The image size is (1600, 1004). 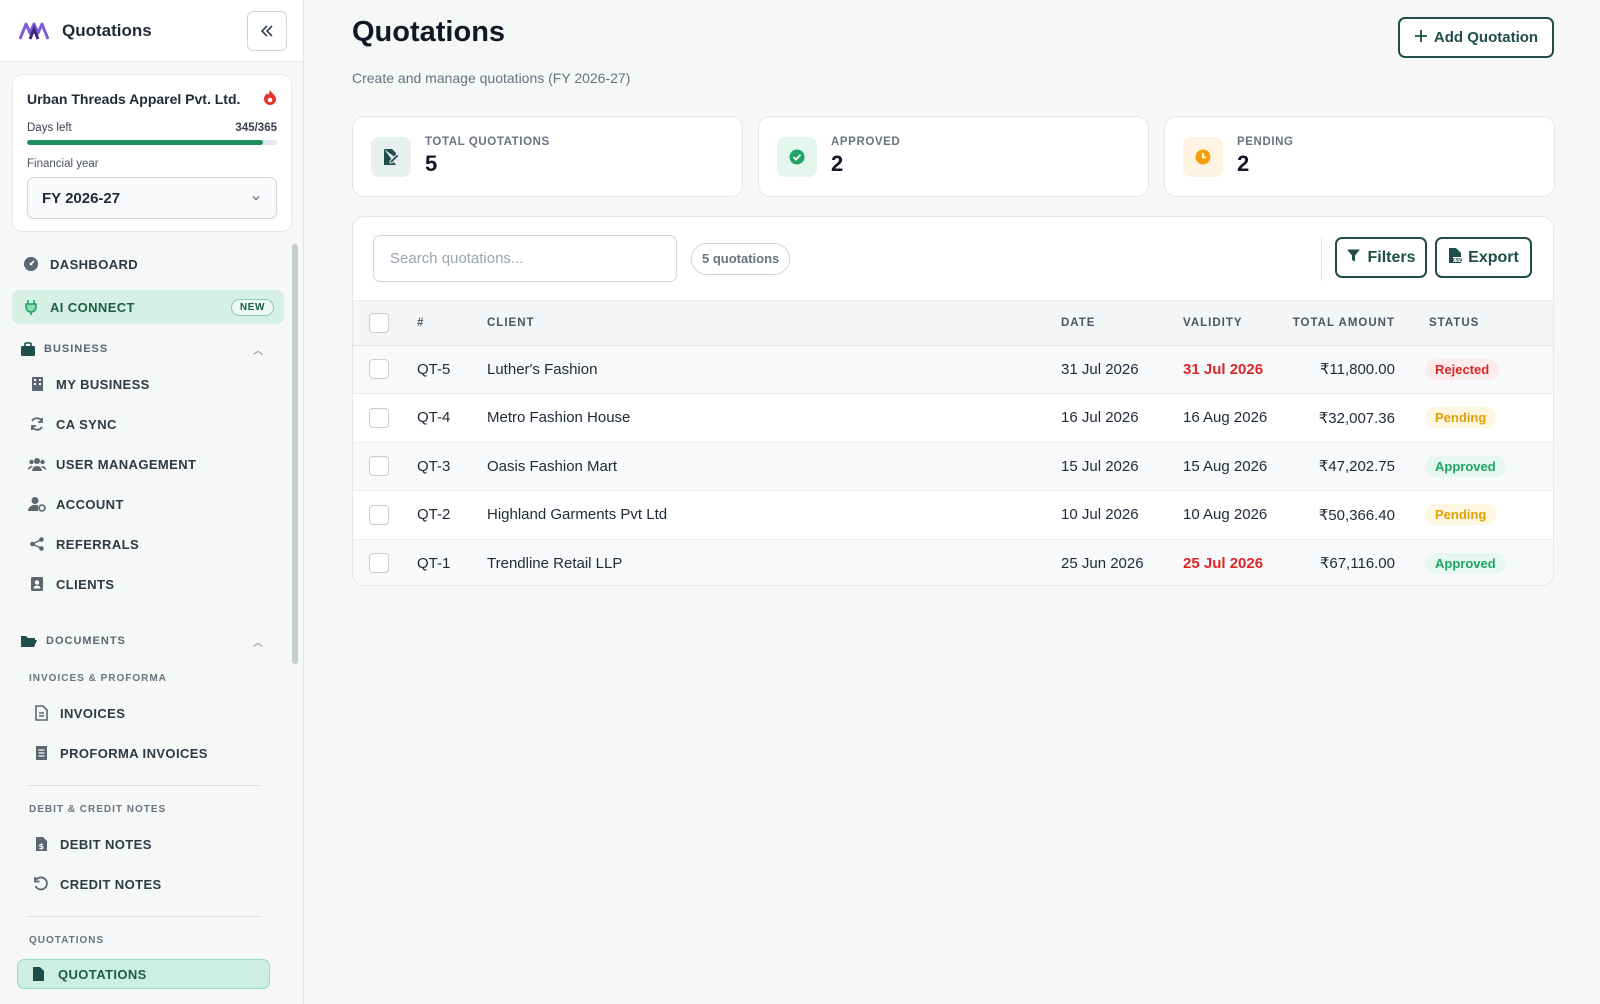 I want to click on nav-debit-notes: $ DEBIT NOTES, so click(x=148, y=844).